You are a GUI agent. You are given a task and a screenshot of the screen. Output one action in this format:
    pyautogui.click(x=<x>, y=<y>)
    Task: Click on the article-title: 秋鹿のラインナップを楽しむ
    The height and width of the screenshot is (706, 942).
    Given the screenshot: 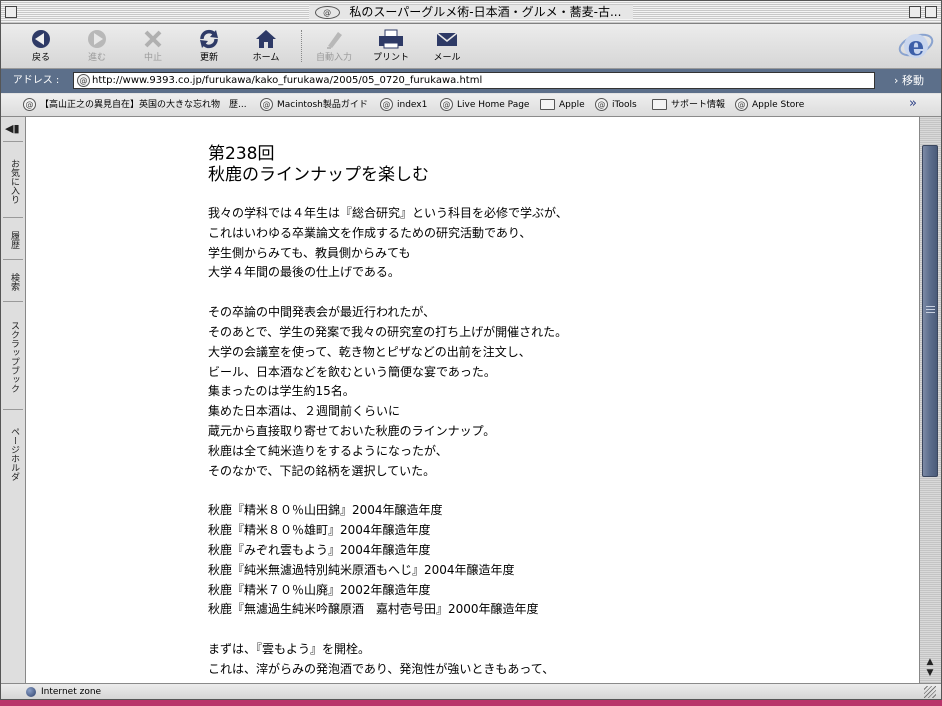 What is the action you would take?
    pyautogui.click(x=318, y=175)
    